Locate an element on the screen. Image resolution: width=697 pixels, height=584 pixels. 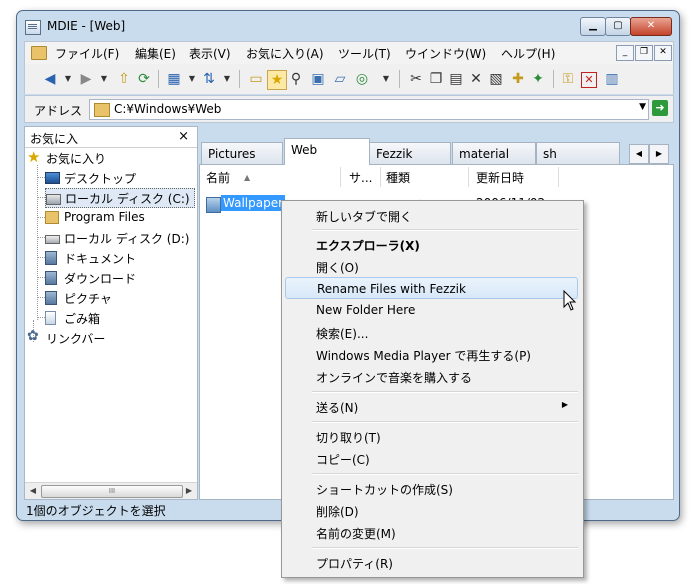
new-folder-icon: ✚ is located at coordinates (518, 79).